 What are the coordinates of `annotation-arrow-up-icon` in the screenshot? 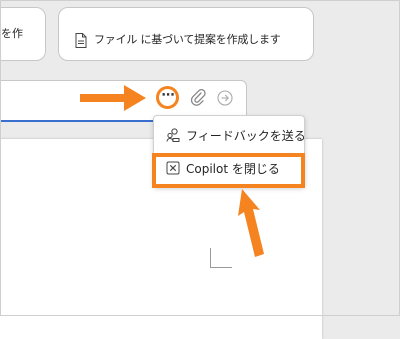 It's located at (251, 223).